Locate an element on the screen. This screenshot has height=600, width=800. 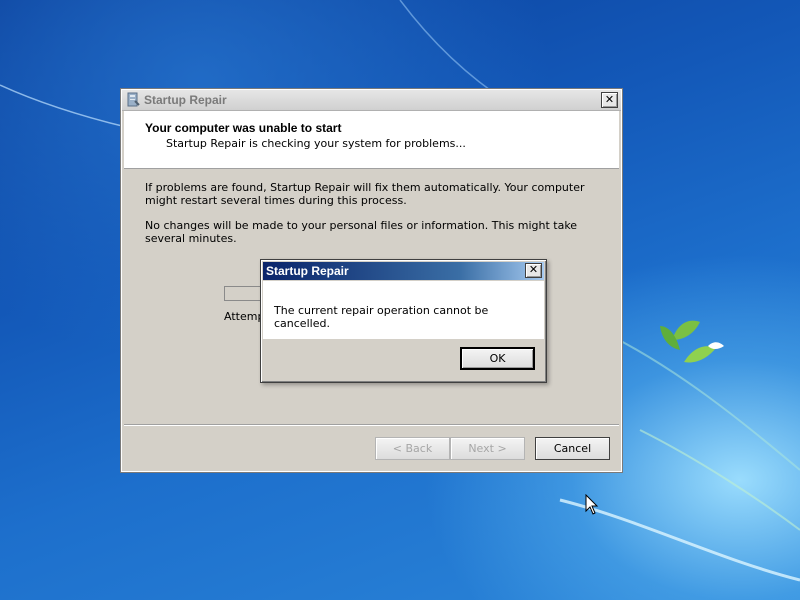
dialog-close-button: ✕ is located at coordinates (533, 270).